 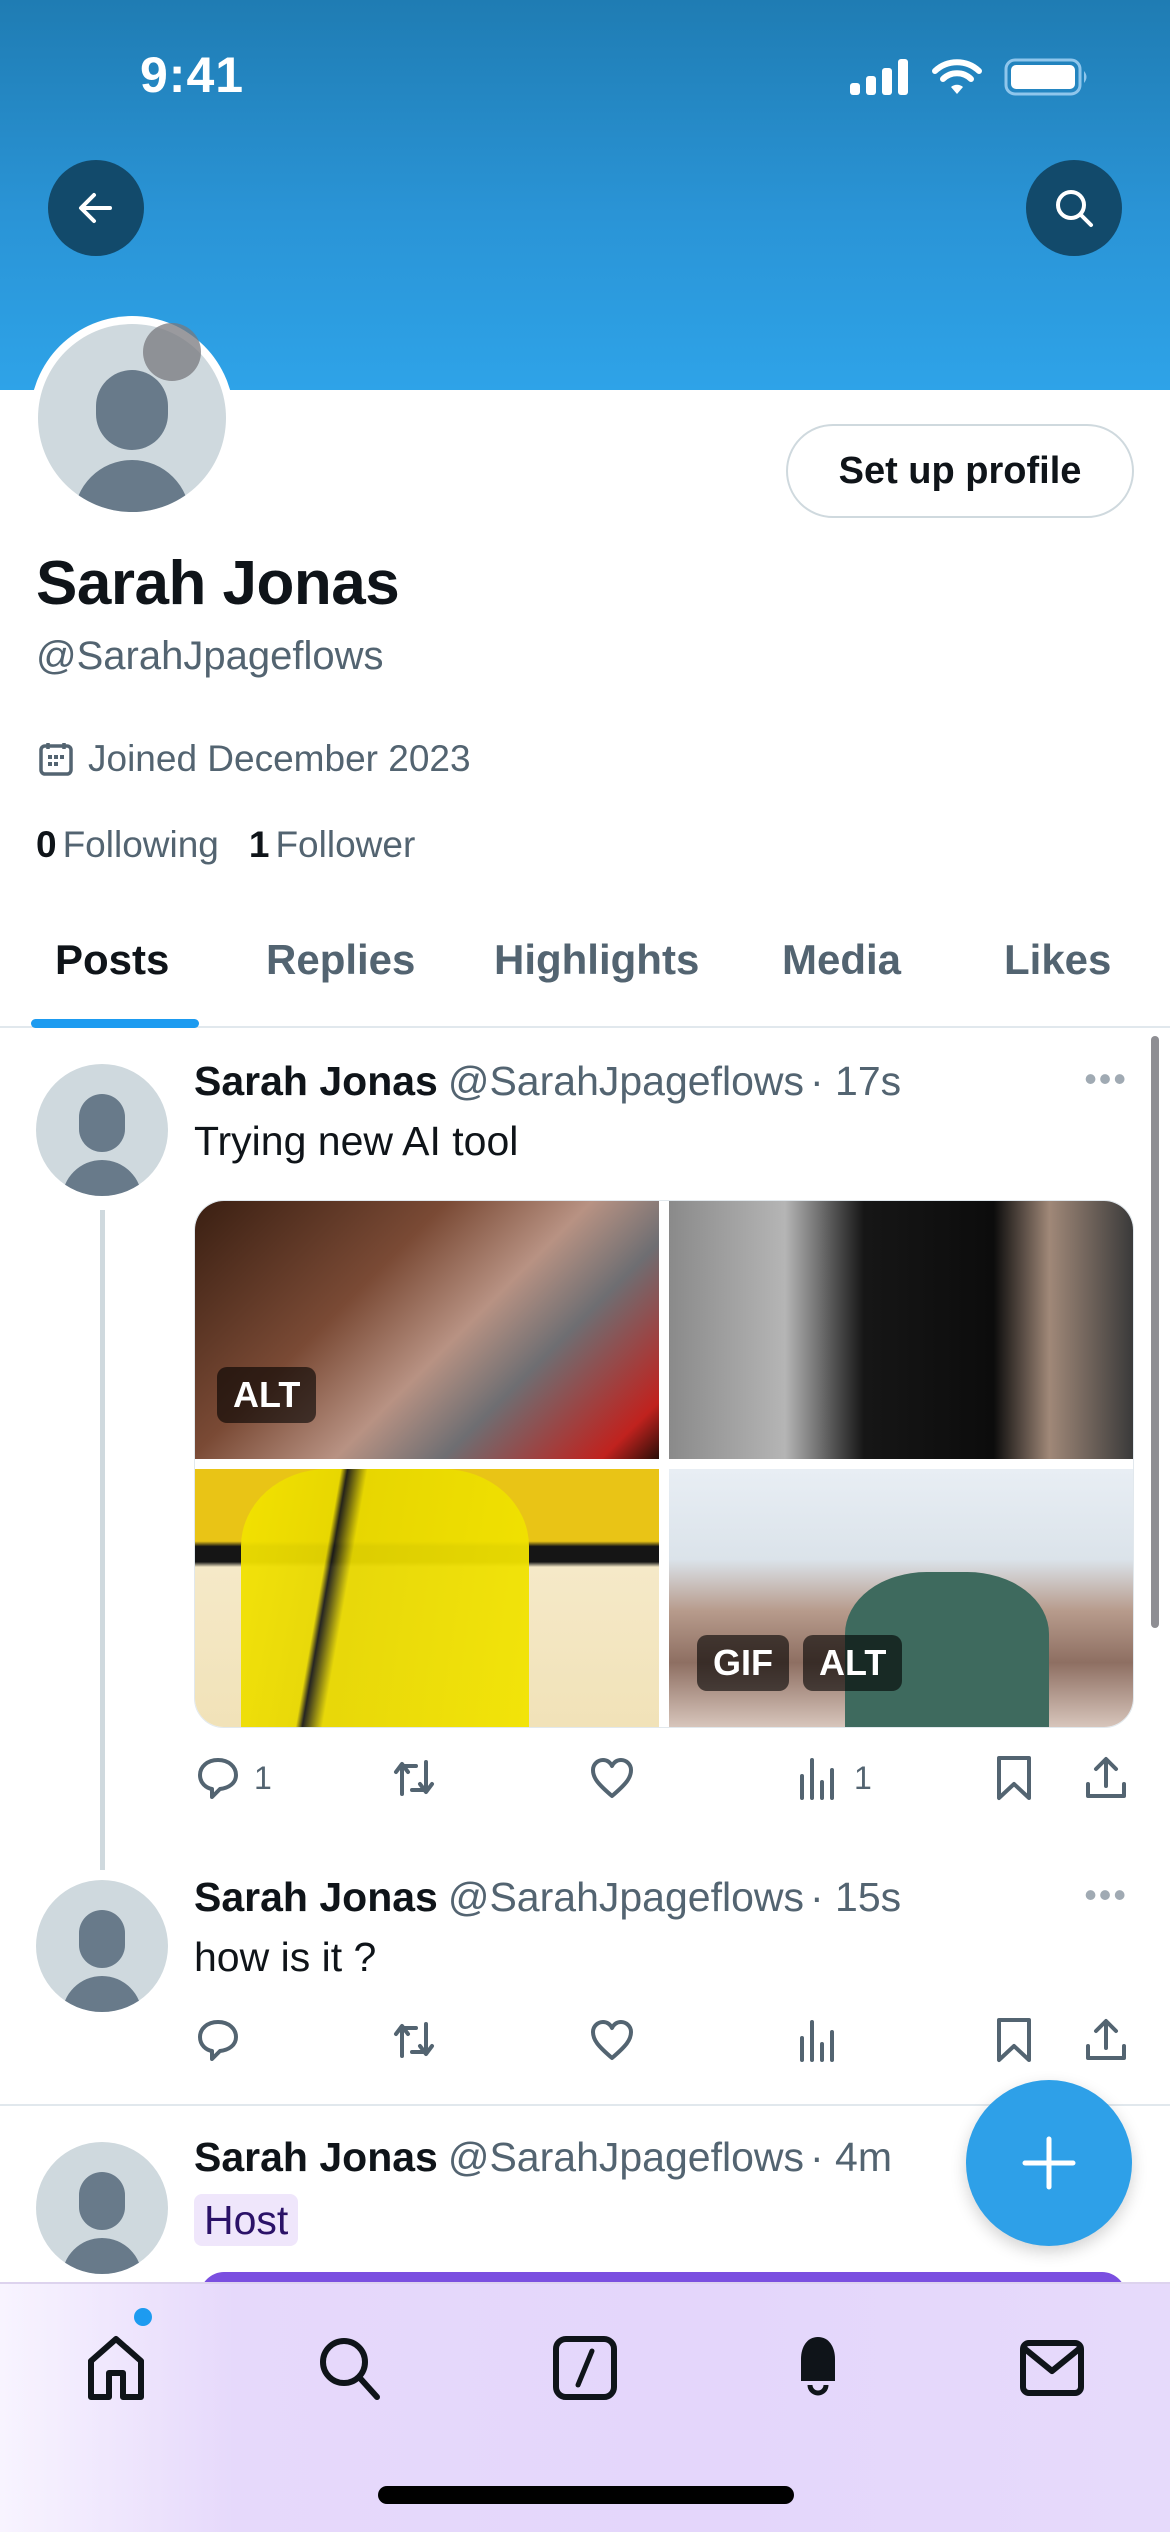 I want to click on tab-likes: Likes, so click(x=1057, y=960).